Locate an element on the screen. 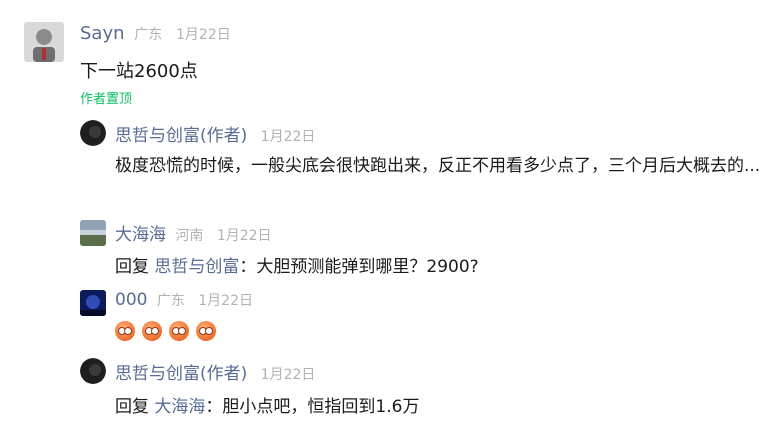 This screenshot has height=434, width=771. reply-body: ：胆小点吧，恒指回到1.6万 is located at coordinates (312, 407).